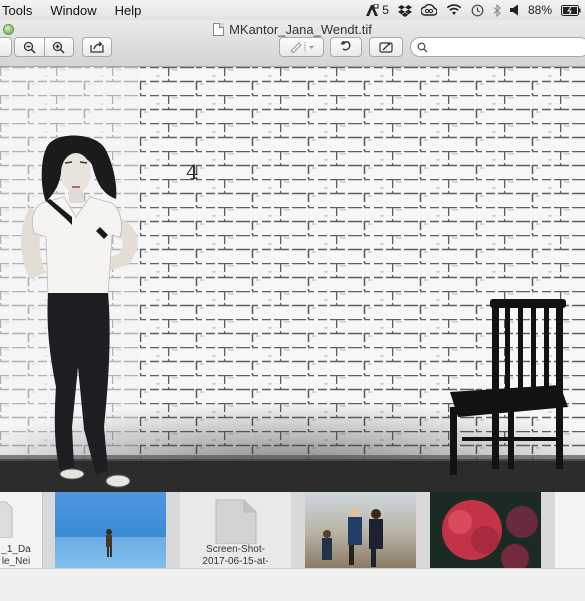 The image size is (585, 601). What do you see at coordinates (540, 10) in the screenshot?
I see `battery-percent: 88%` at bounding box center [540, 10].